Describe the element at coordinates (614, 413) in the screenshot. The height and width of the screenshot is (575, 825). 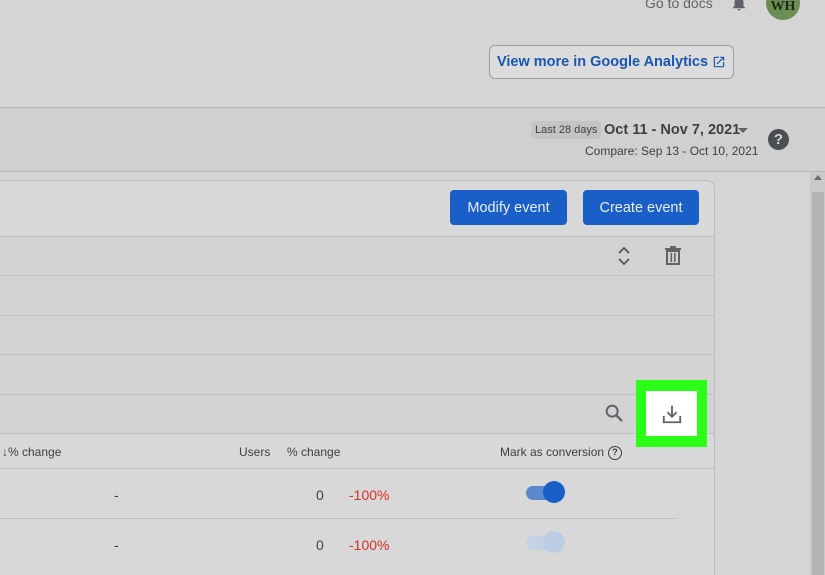
I see `search-icon` at that location.